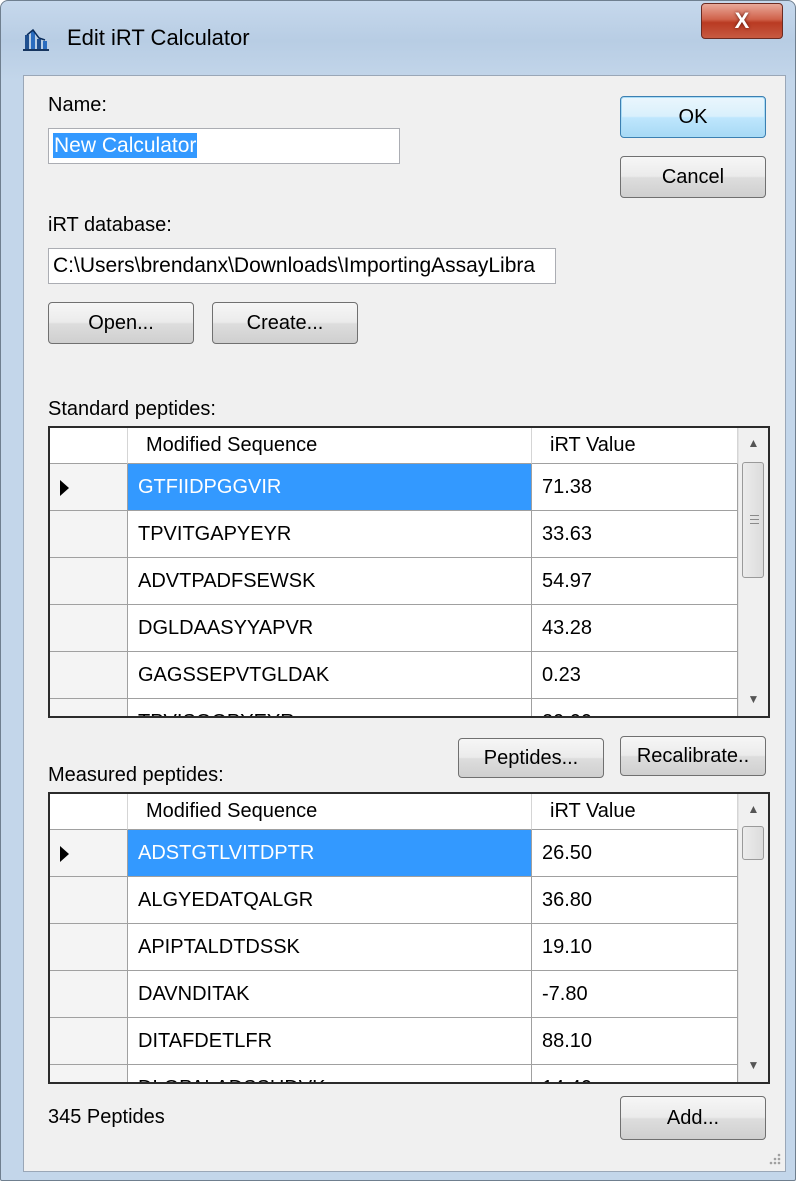 Image resolution: width=796 pixels, height=1181 pixels. I want to click on table-row: DITAFDETLFR 88.10, so click(394, 1041).